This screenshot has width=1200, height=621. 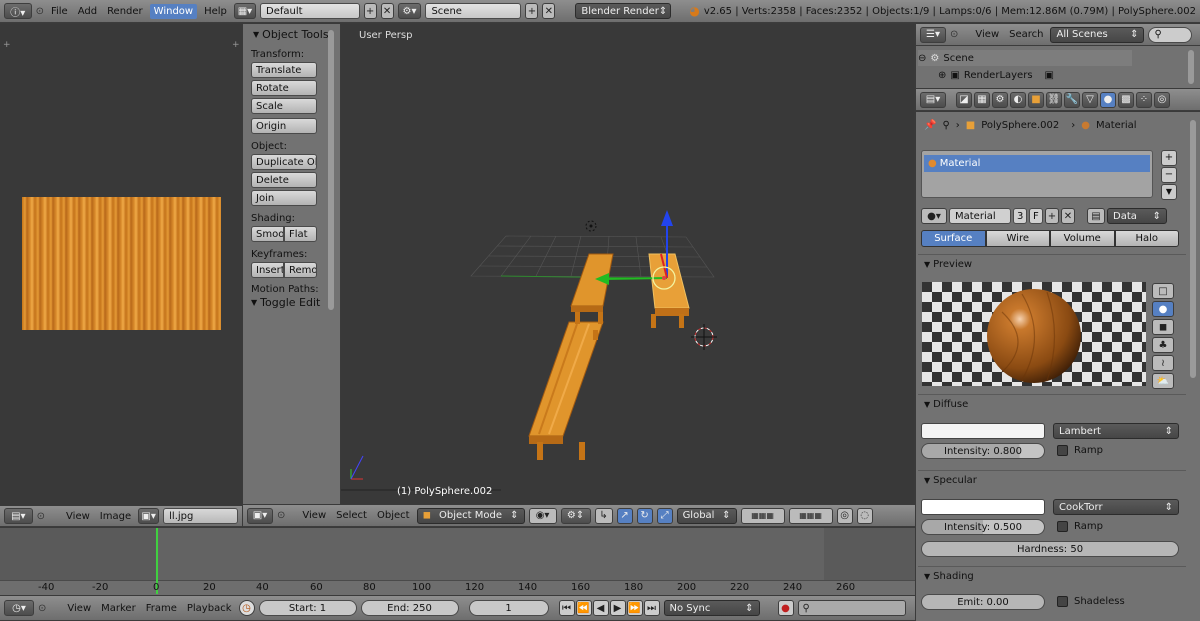 What do you see at coordinates (1054, 99) in the screenshot?
I see `constraints-tab-icon: ⛓` at bounding box center [1054, 99].